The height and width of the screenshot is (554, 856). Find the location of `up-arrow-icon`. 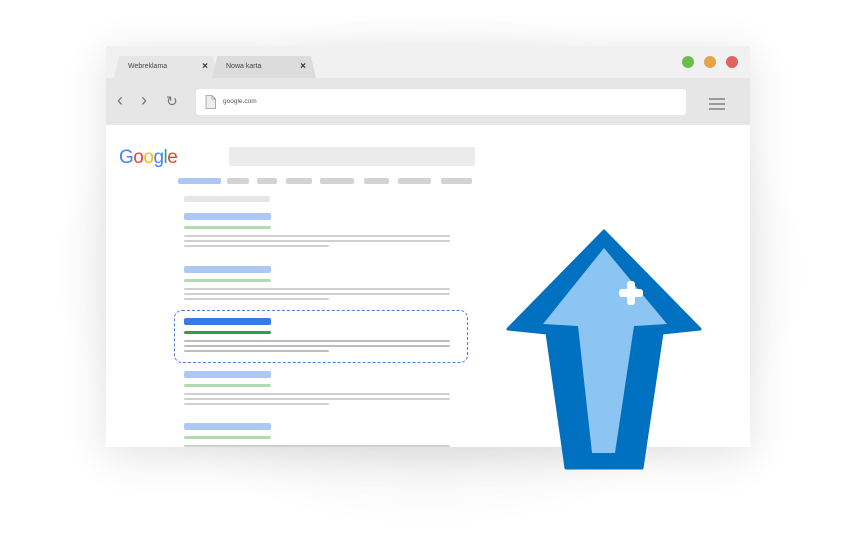

up-arrow-icon is located at coordinates (604, 349).